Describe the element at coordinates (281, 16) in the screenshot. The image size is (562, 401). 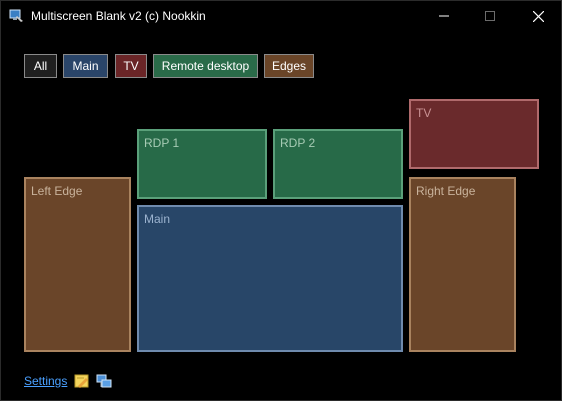
I see `title-bar: Multiscreen Blank v2 (c) Nookkin` at that location.